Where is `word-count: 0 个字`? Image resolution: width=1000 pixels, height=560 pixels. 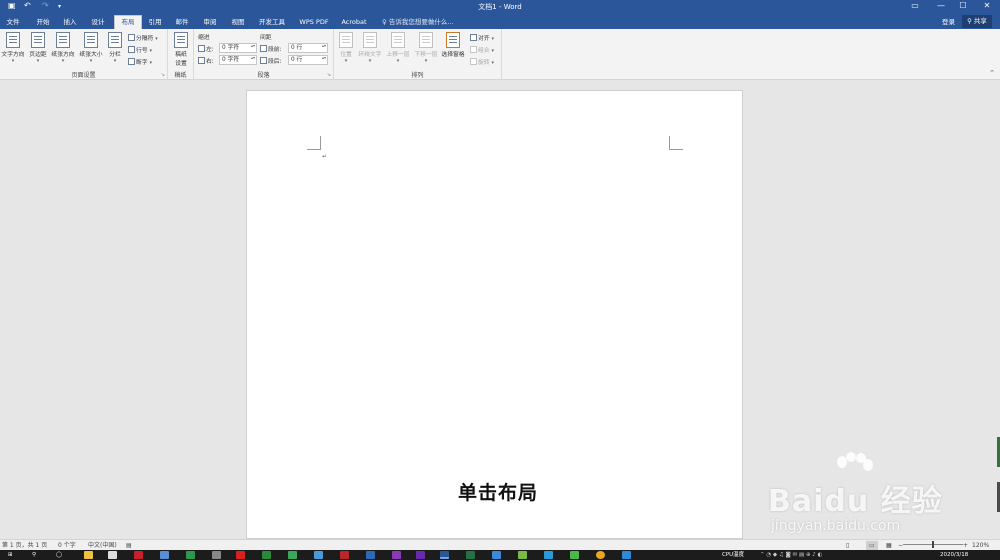 word-count: 0 个字 is located at coordinates (67, 545).